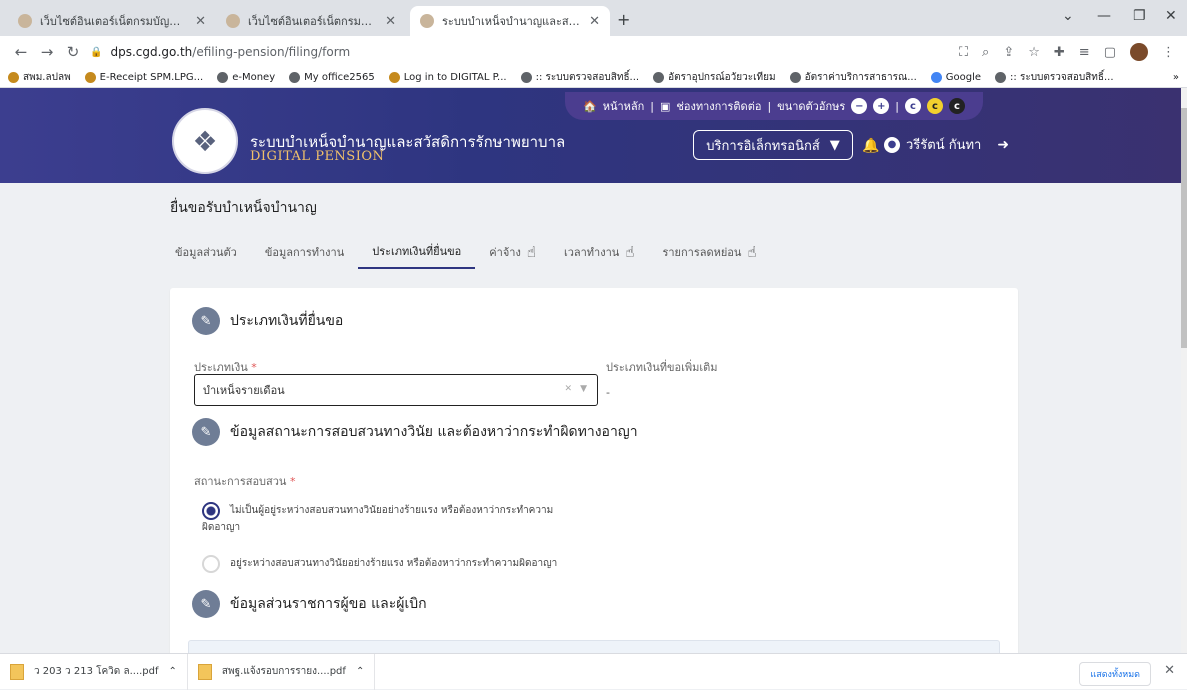 The height and width of the screenshot is (690, 1187). Describe the element at coordinates (112, 21) in the screenshot. I see `browser-tab-1: เว็บไซต์อินเตอร์เน็ตกรมบัญชีกลาง ✕` at that location.